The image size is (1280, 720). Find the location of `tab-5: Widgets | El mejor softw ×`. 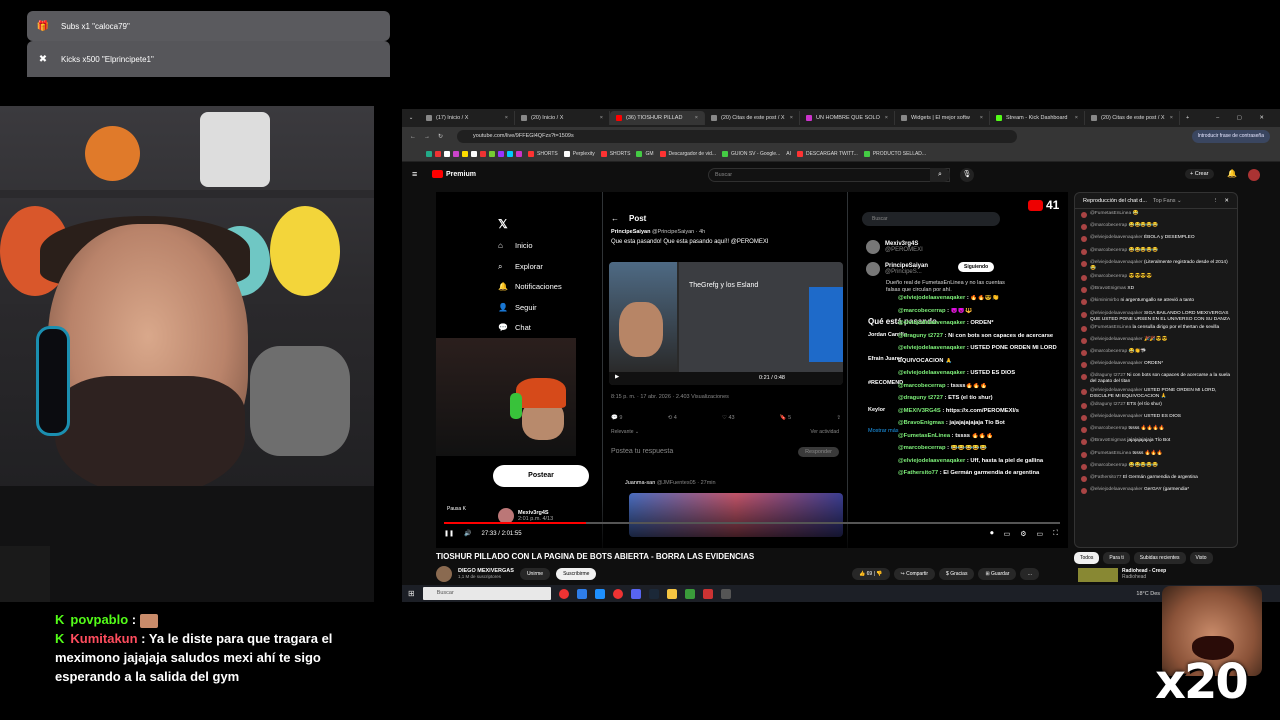

tab-5: Widgets | El mejor softw × is located at coordinates (942, 118).